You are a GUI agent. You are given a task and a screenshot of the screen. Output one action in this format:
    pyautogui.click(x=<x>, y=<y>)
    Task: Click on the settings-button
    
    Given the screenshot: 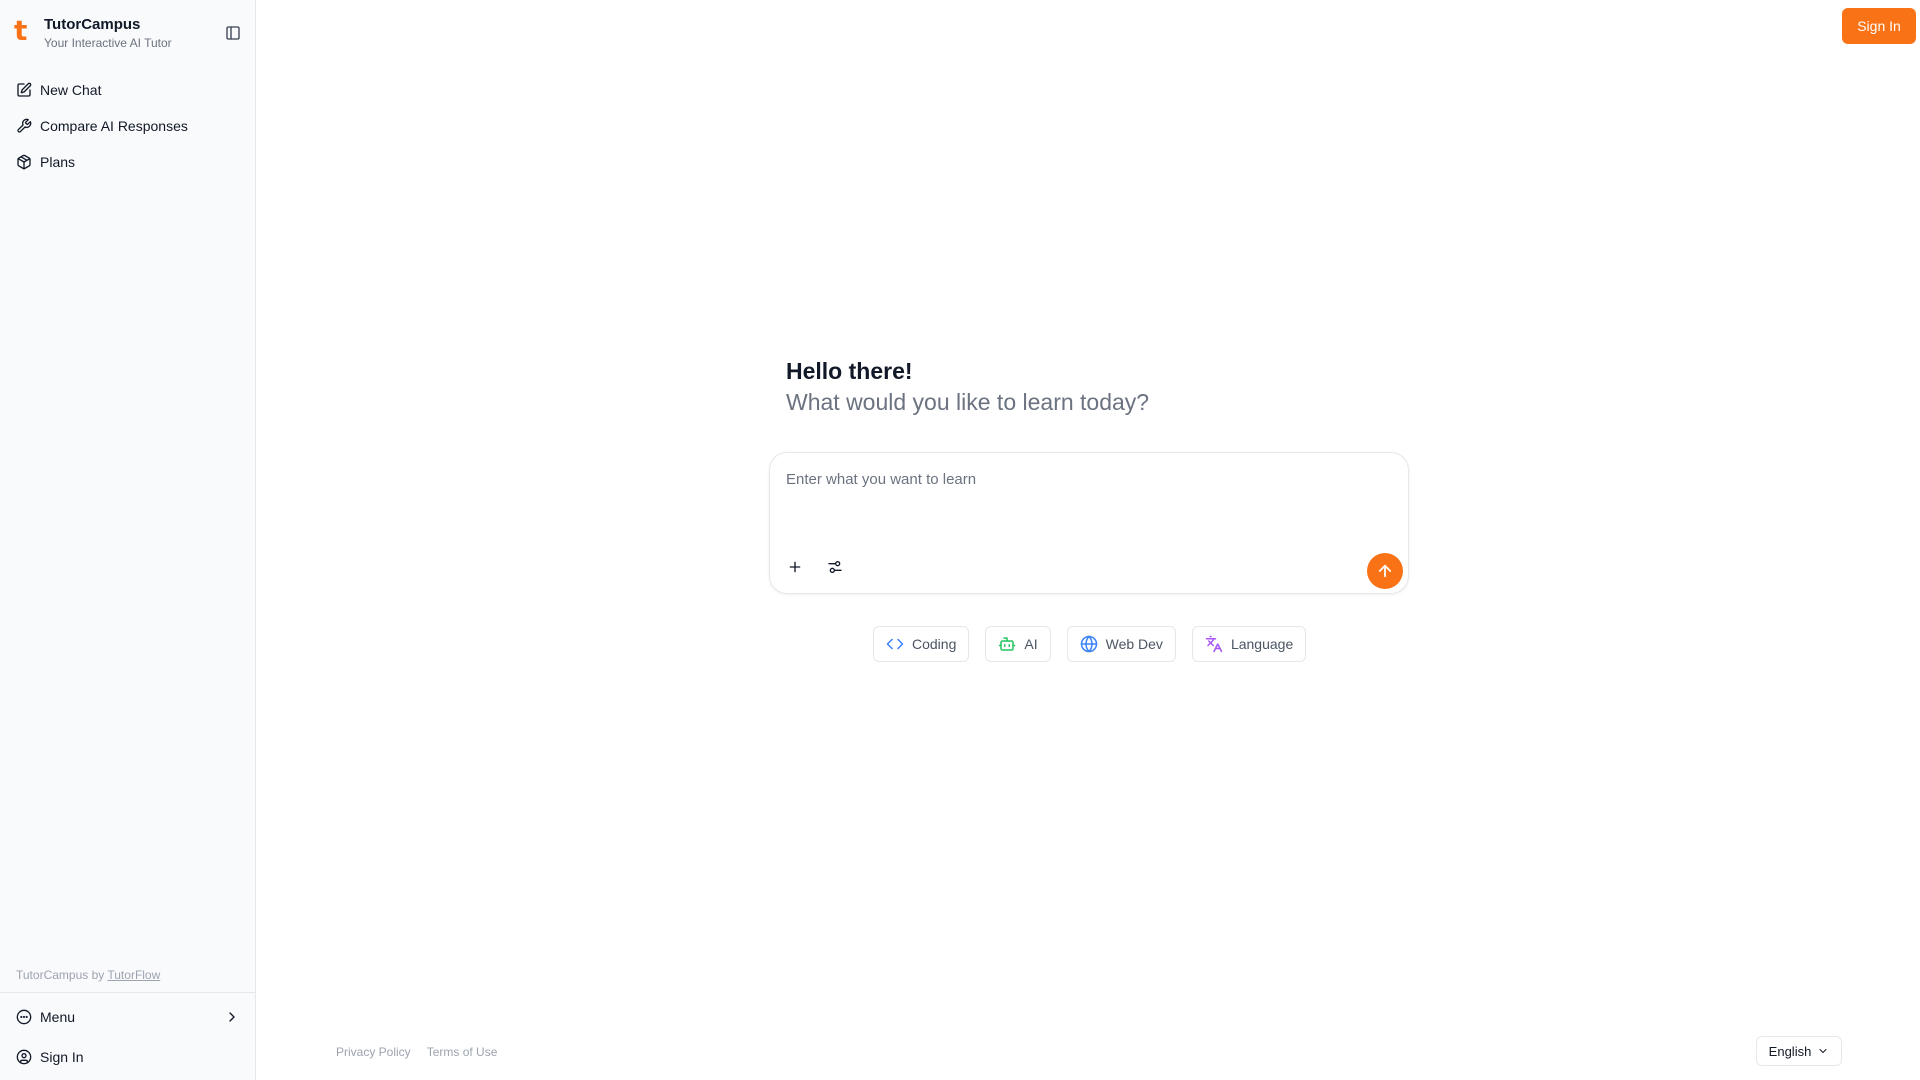 What is the action you would take?
    pyautogui.click(x=835, y=567)
    